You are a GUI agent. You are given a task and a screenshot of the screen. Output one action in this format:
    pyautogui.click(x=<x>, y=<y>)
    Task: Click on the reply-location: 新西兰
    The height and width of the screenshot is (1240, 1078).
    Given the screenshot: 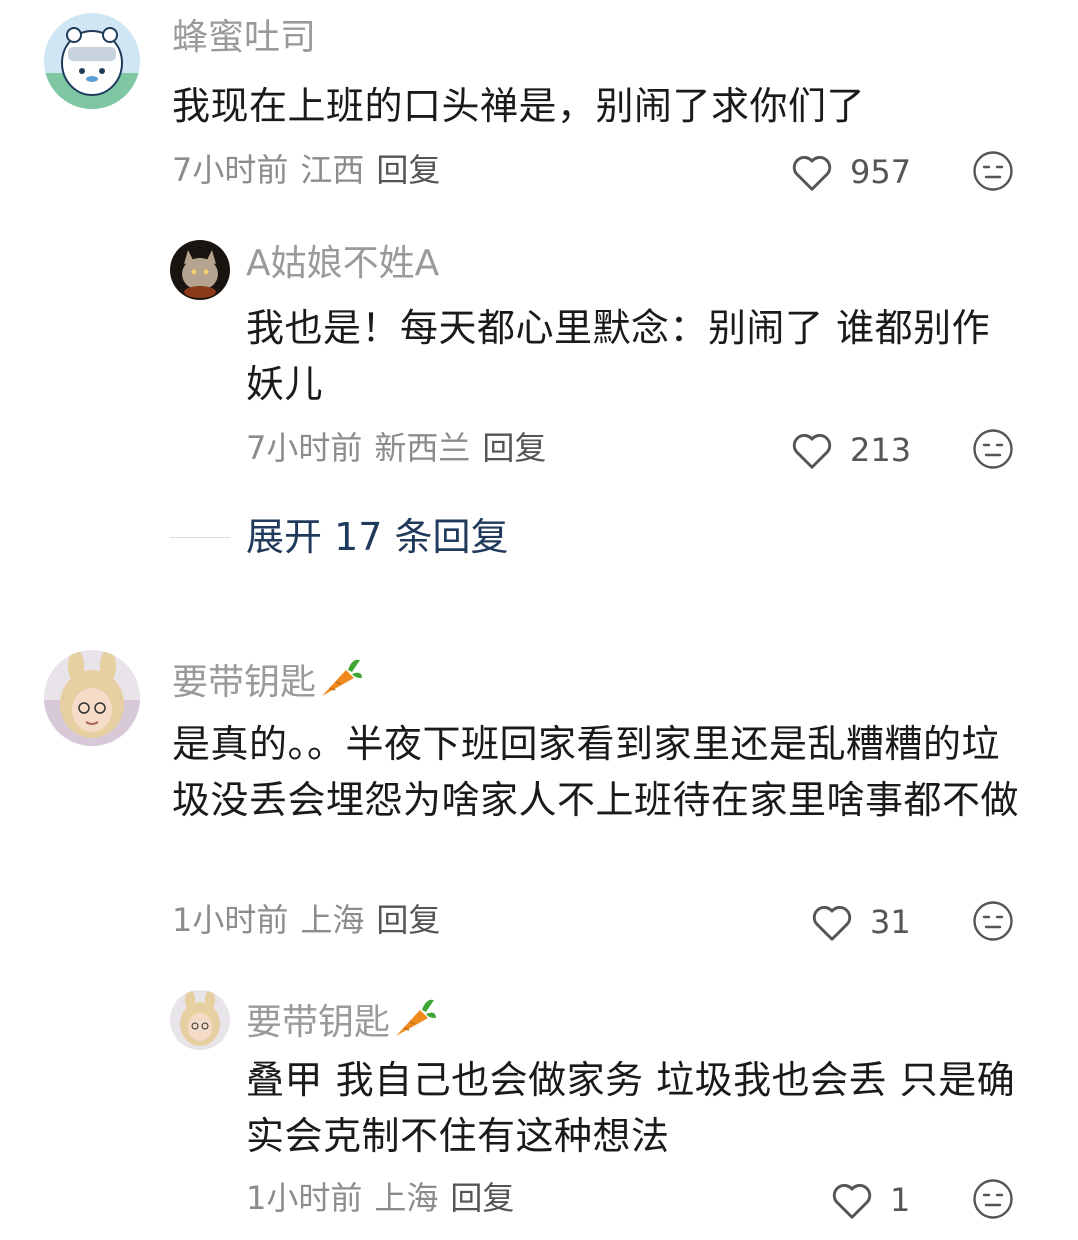 What is the action you would take?
    pyautogui.click(x=422, y=448)
    